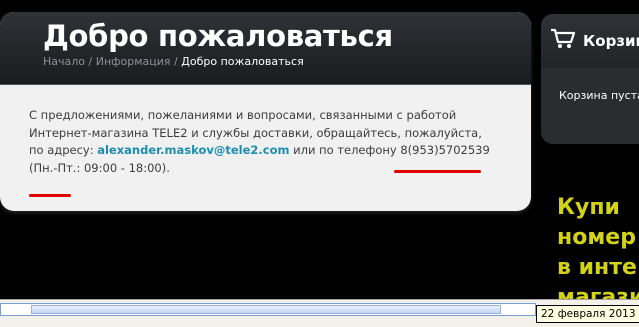 The height and width of the screenshot is (327, 639). What do you see at coordinates (563, 41) in the screenshot?
I see `cart-icon` at bounding box center [563, 41].